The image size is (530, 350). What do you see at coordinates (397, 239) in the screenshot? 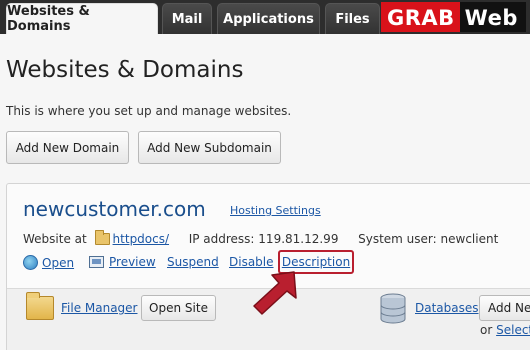
I see `system-user-label: System user:` at bounding box center [397, 239].